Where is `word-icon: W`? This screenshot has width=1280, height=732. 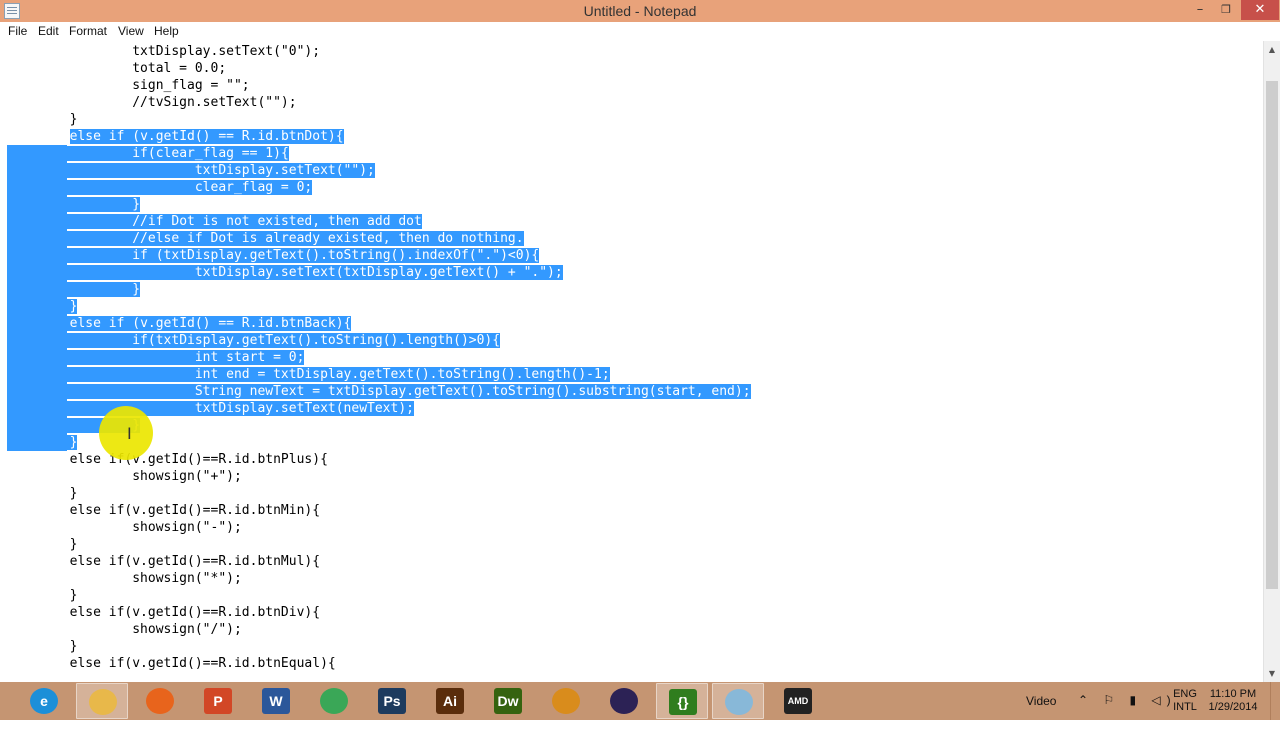 word-icon: W is located at coordinates (276, 701).